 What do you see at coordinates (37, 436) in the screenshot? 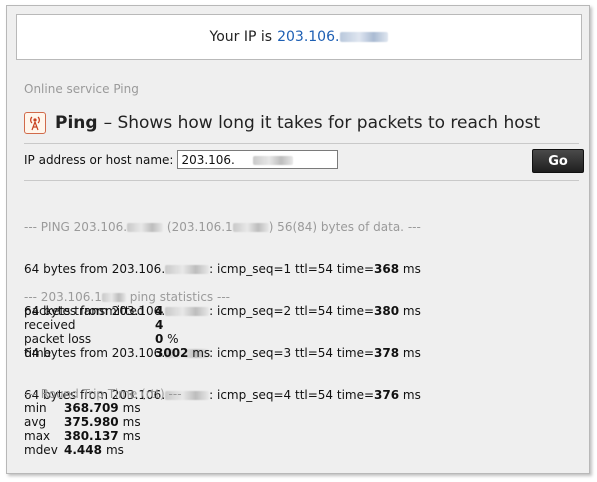
I see `rtt-key: max` at bounding box center [37, 436].